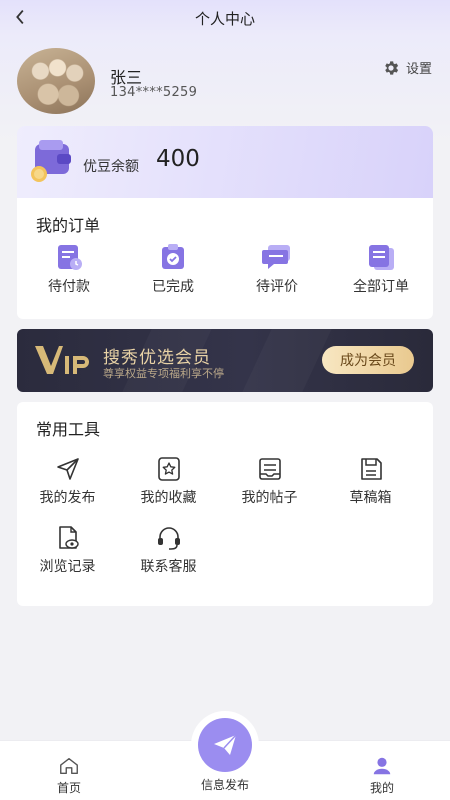 The image size is (450, 800). I want to click on posts-icon, so click(269, 469).